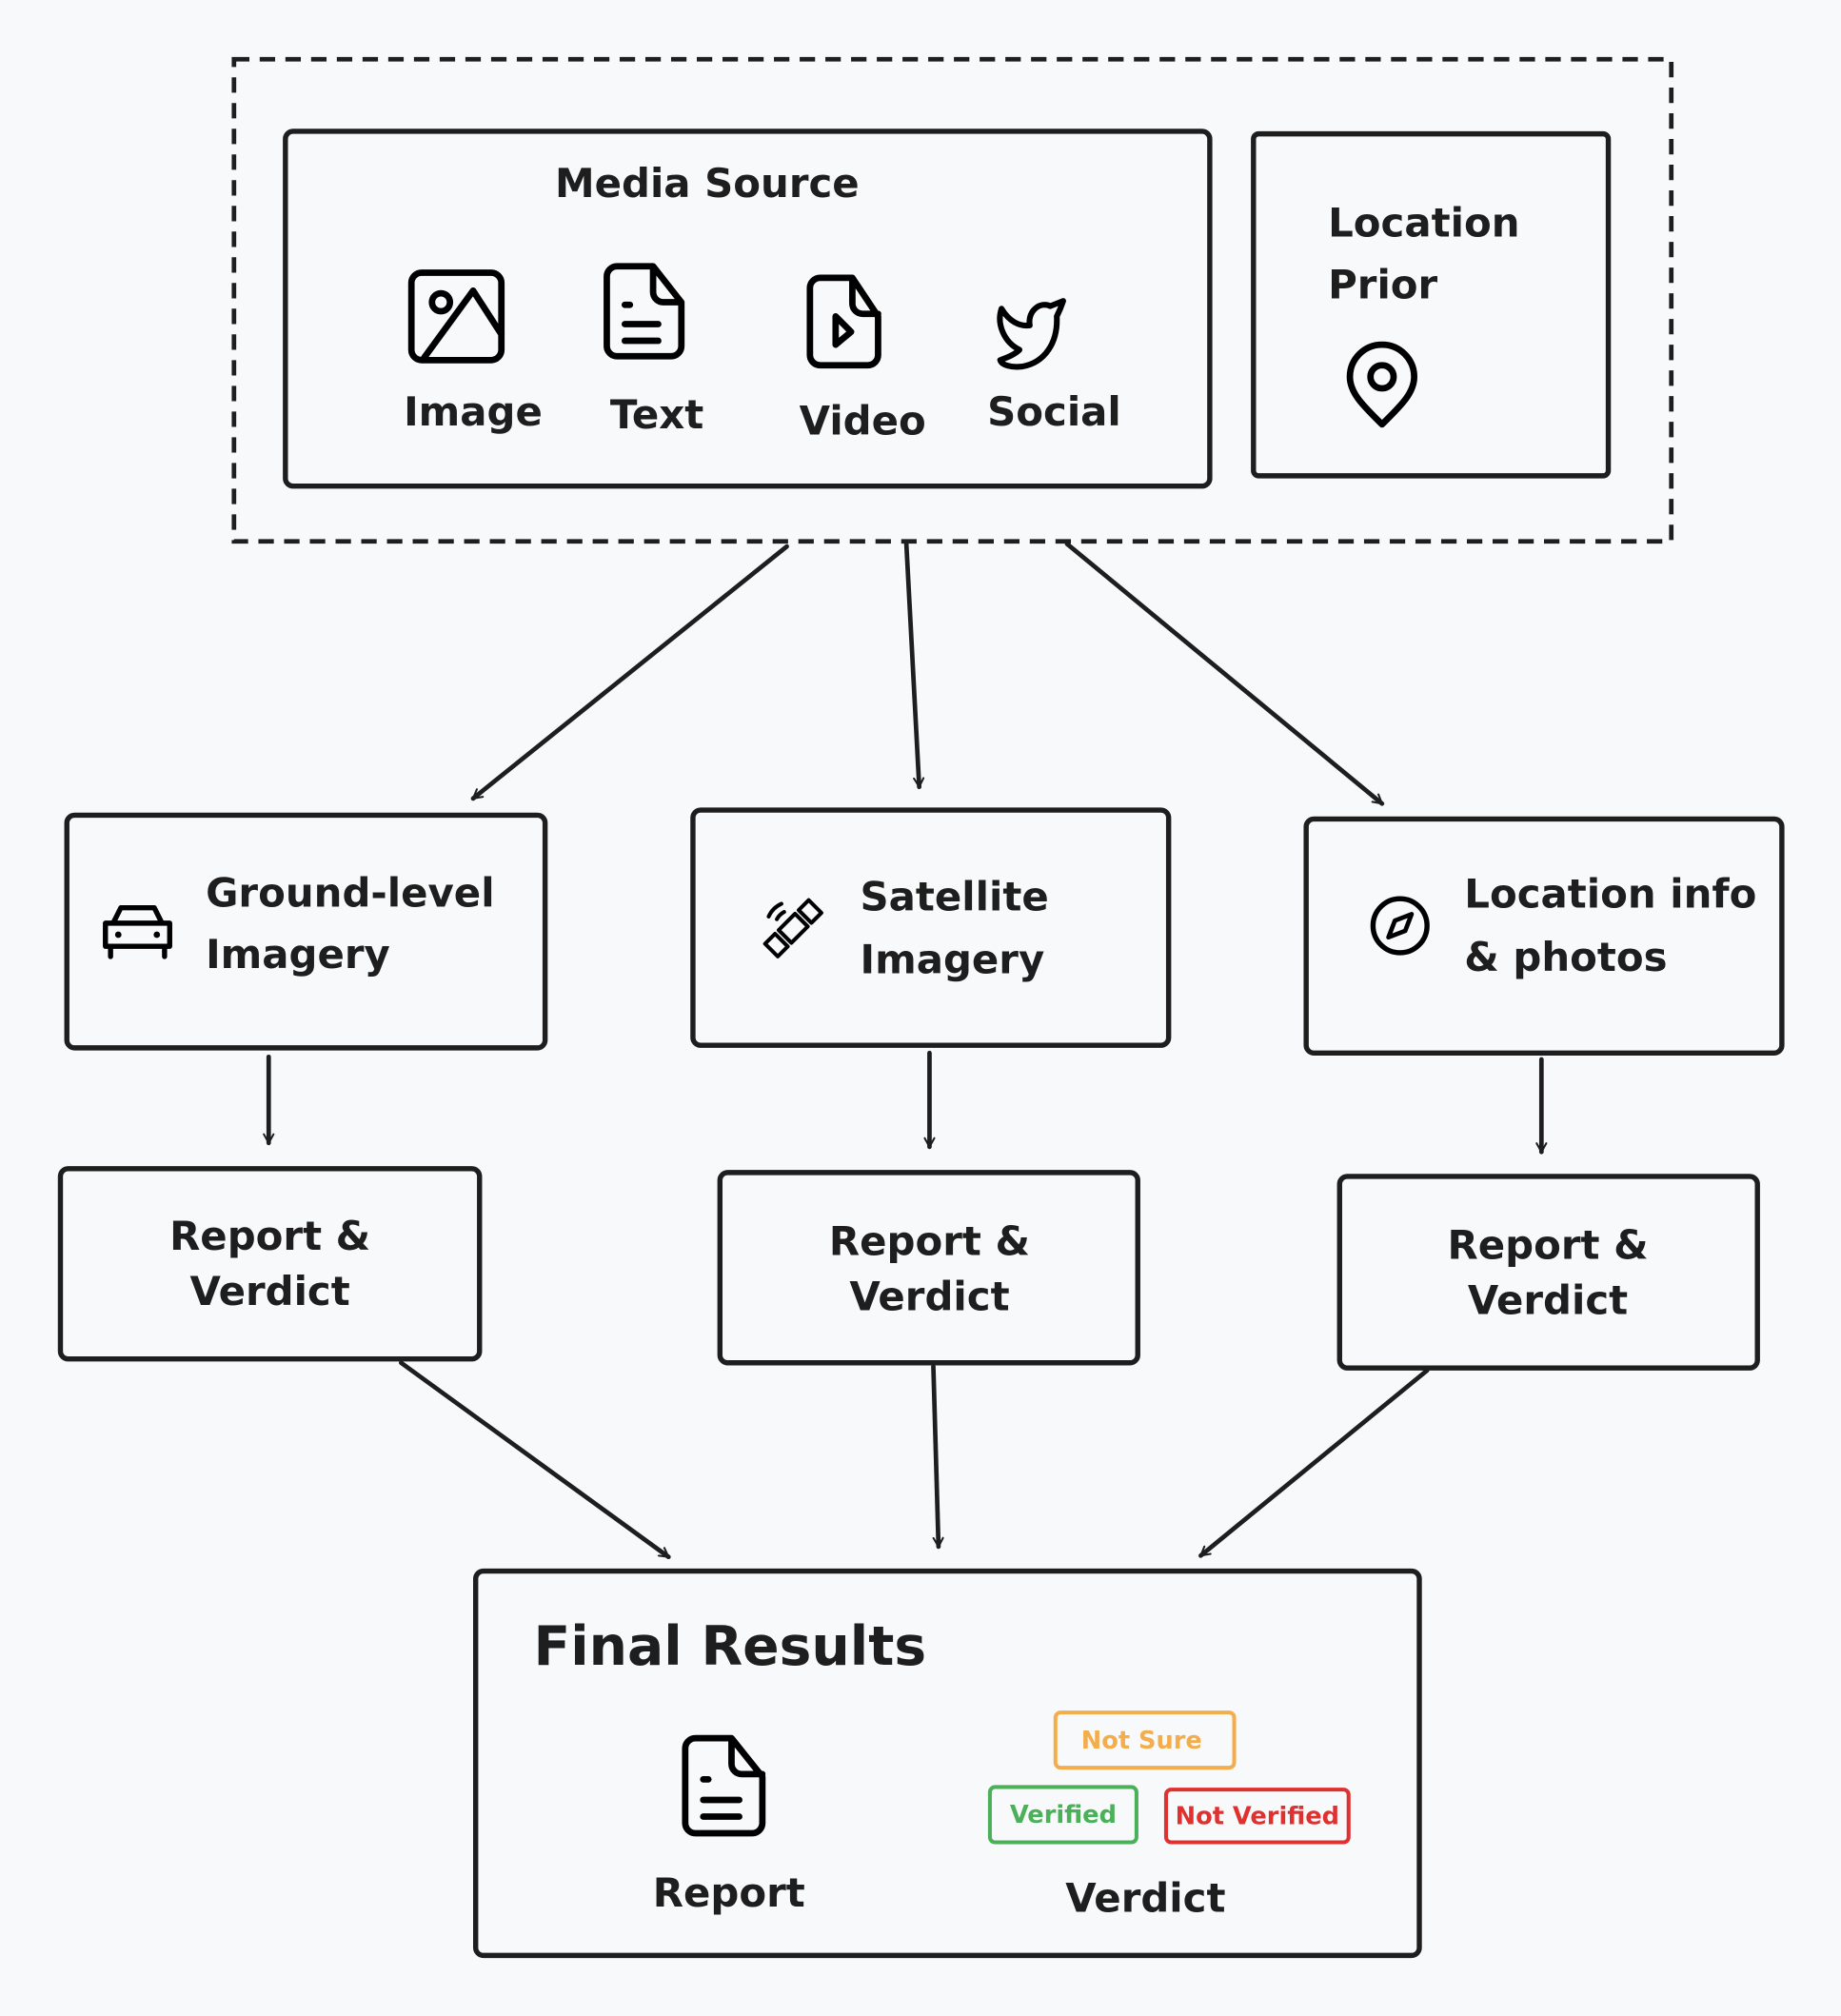  I want to click on media-source-title: Media Source, so click(708, 184).